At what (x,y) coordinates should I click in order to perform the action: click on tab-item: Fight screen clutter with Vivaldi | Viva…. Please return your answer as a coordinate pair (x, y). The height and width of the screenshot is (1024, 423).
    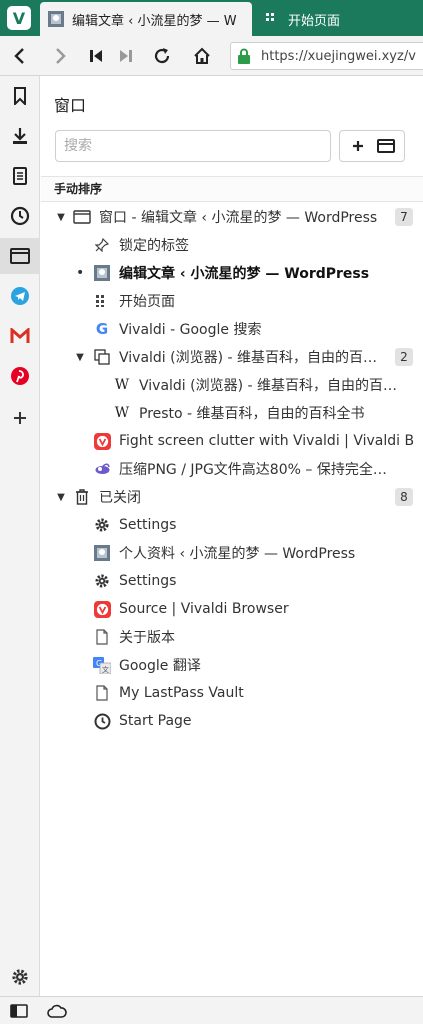
    Looking at the image, I should click on (232, 441).